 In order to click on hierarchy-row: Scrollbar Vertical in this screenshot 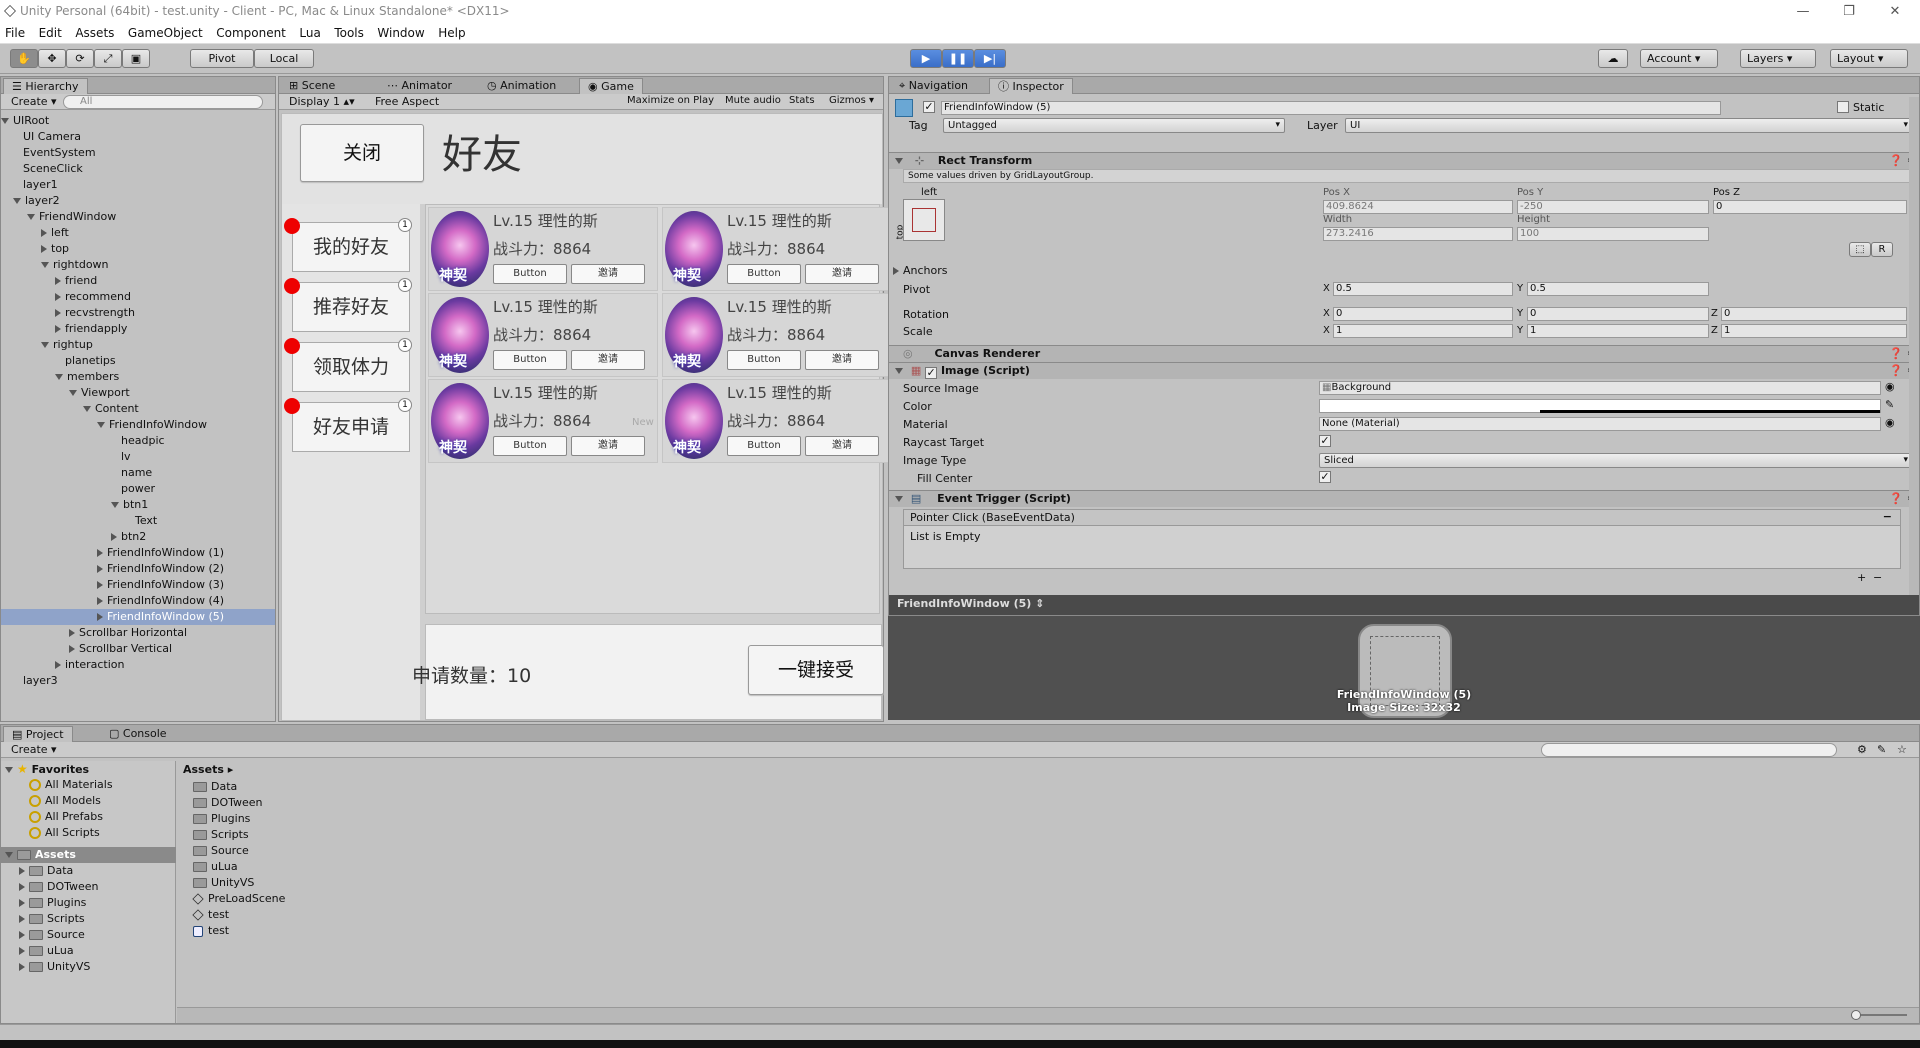, I will do `click(138, 649)`.